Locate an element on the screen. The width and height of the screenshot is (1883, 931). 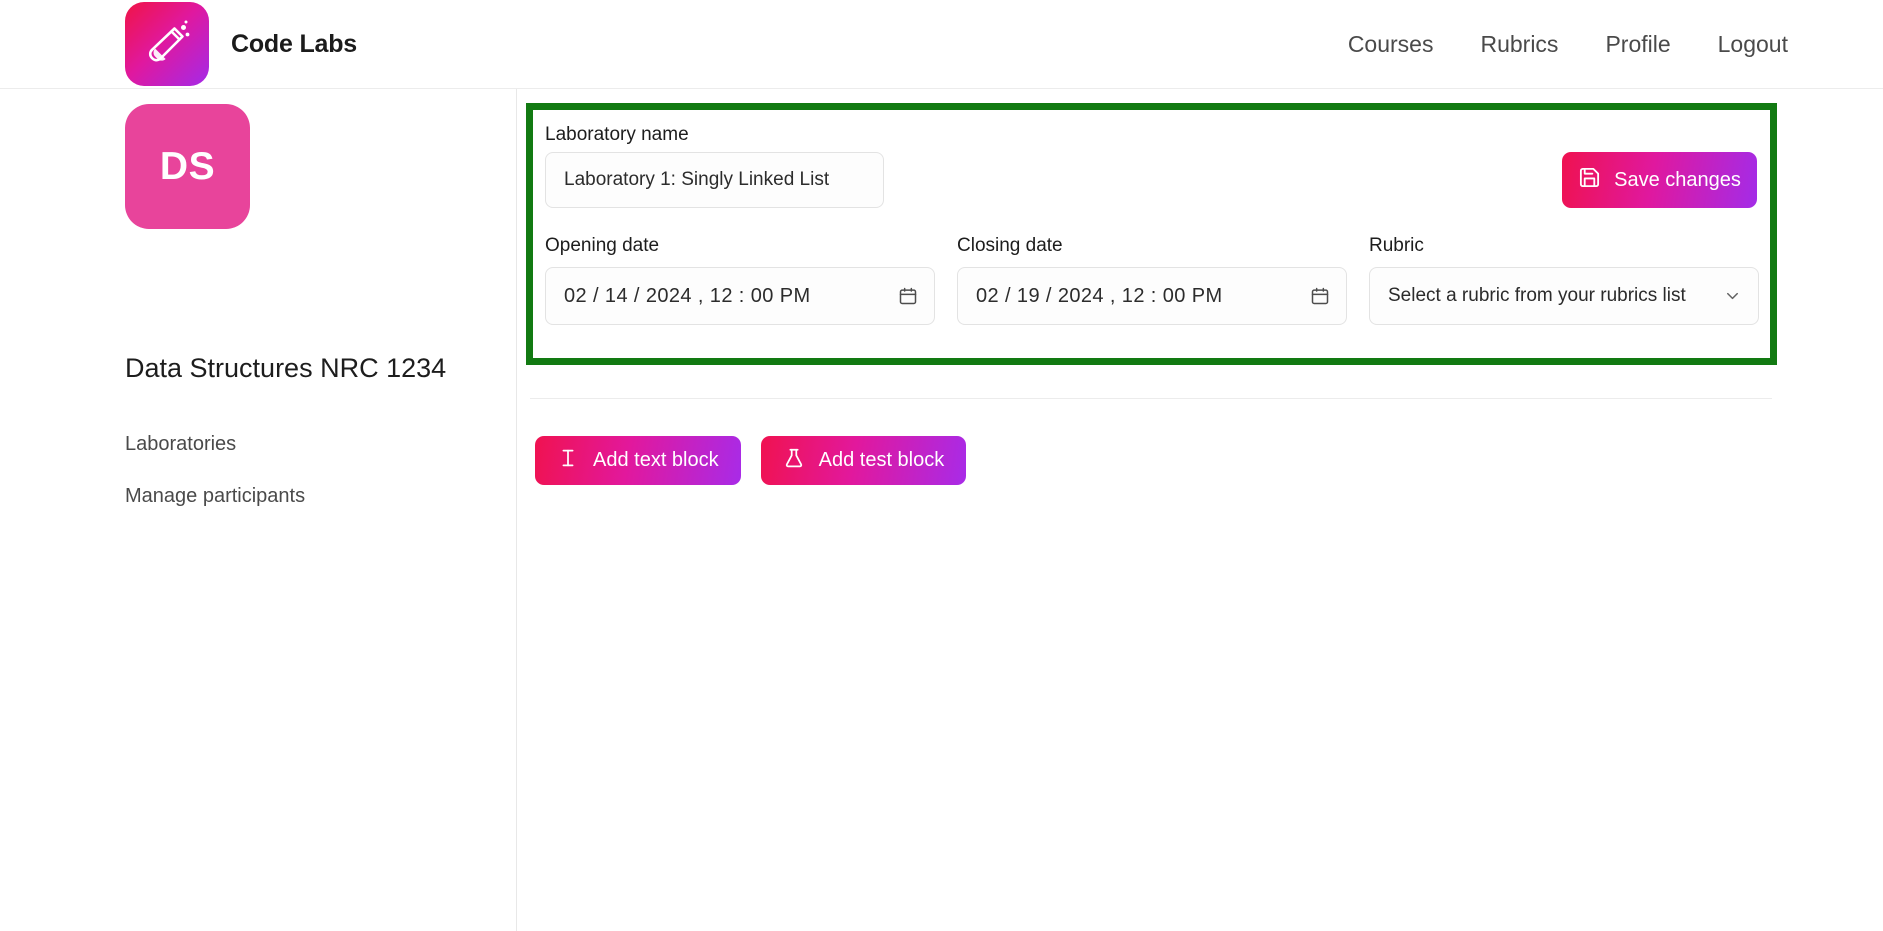
opening-date-group: Opening date 02 / 14 / 2024 , 12 : 00 PM is located at coordinates (740, 280).